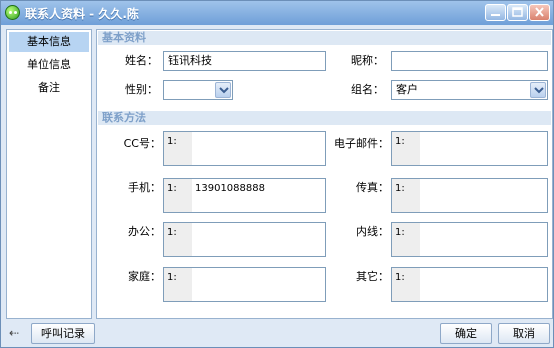 The width and height of the screenshot is (554, 348). What do you see at coordinates (244, 195) in the screenshot?
I see `mobile-field: 1: 13901088888` at bounding box center [244, 195].